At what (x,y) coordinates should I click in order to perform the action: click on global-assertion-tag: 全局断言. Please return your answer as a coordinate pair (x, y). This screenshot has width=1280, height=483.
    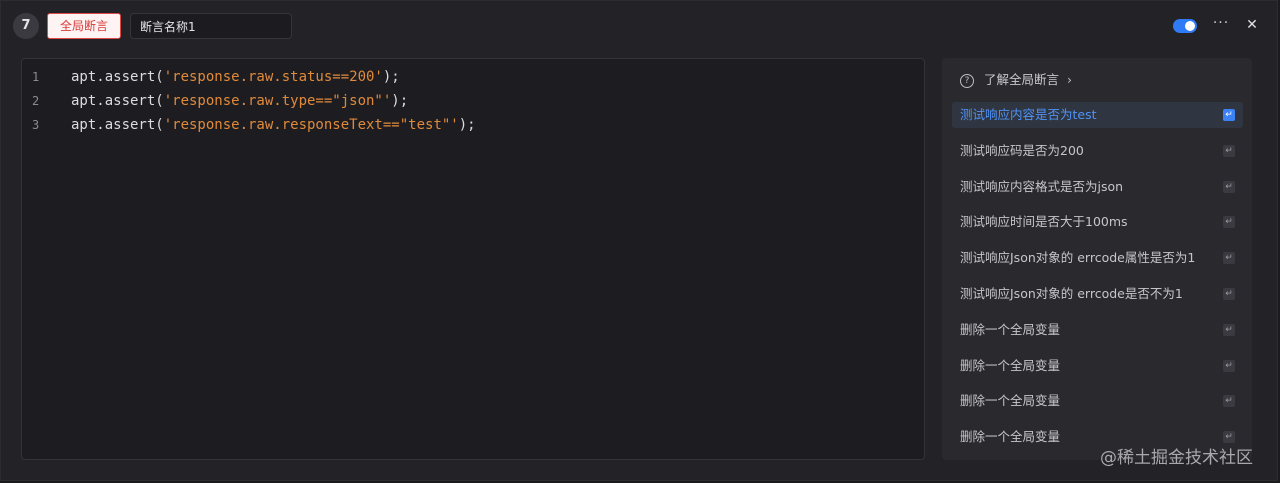
    Looking at the image, I should click on (84, 26).